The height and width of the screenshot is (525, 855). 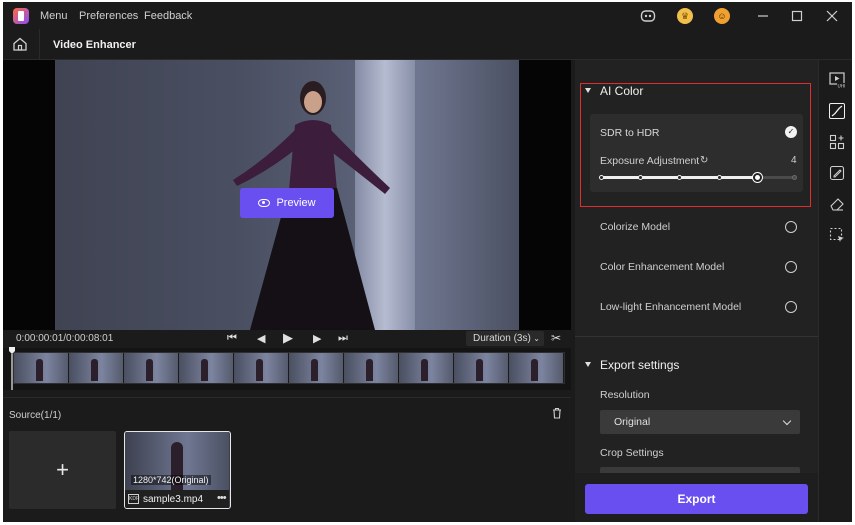 I want to click on ai-color-header: AI Color, so click(x=614, y=91).